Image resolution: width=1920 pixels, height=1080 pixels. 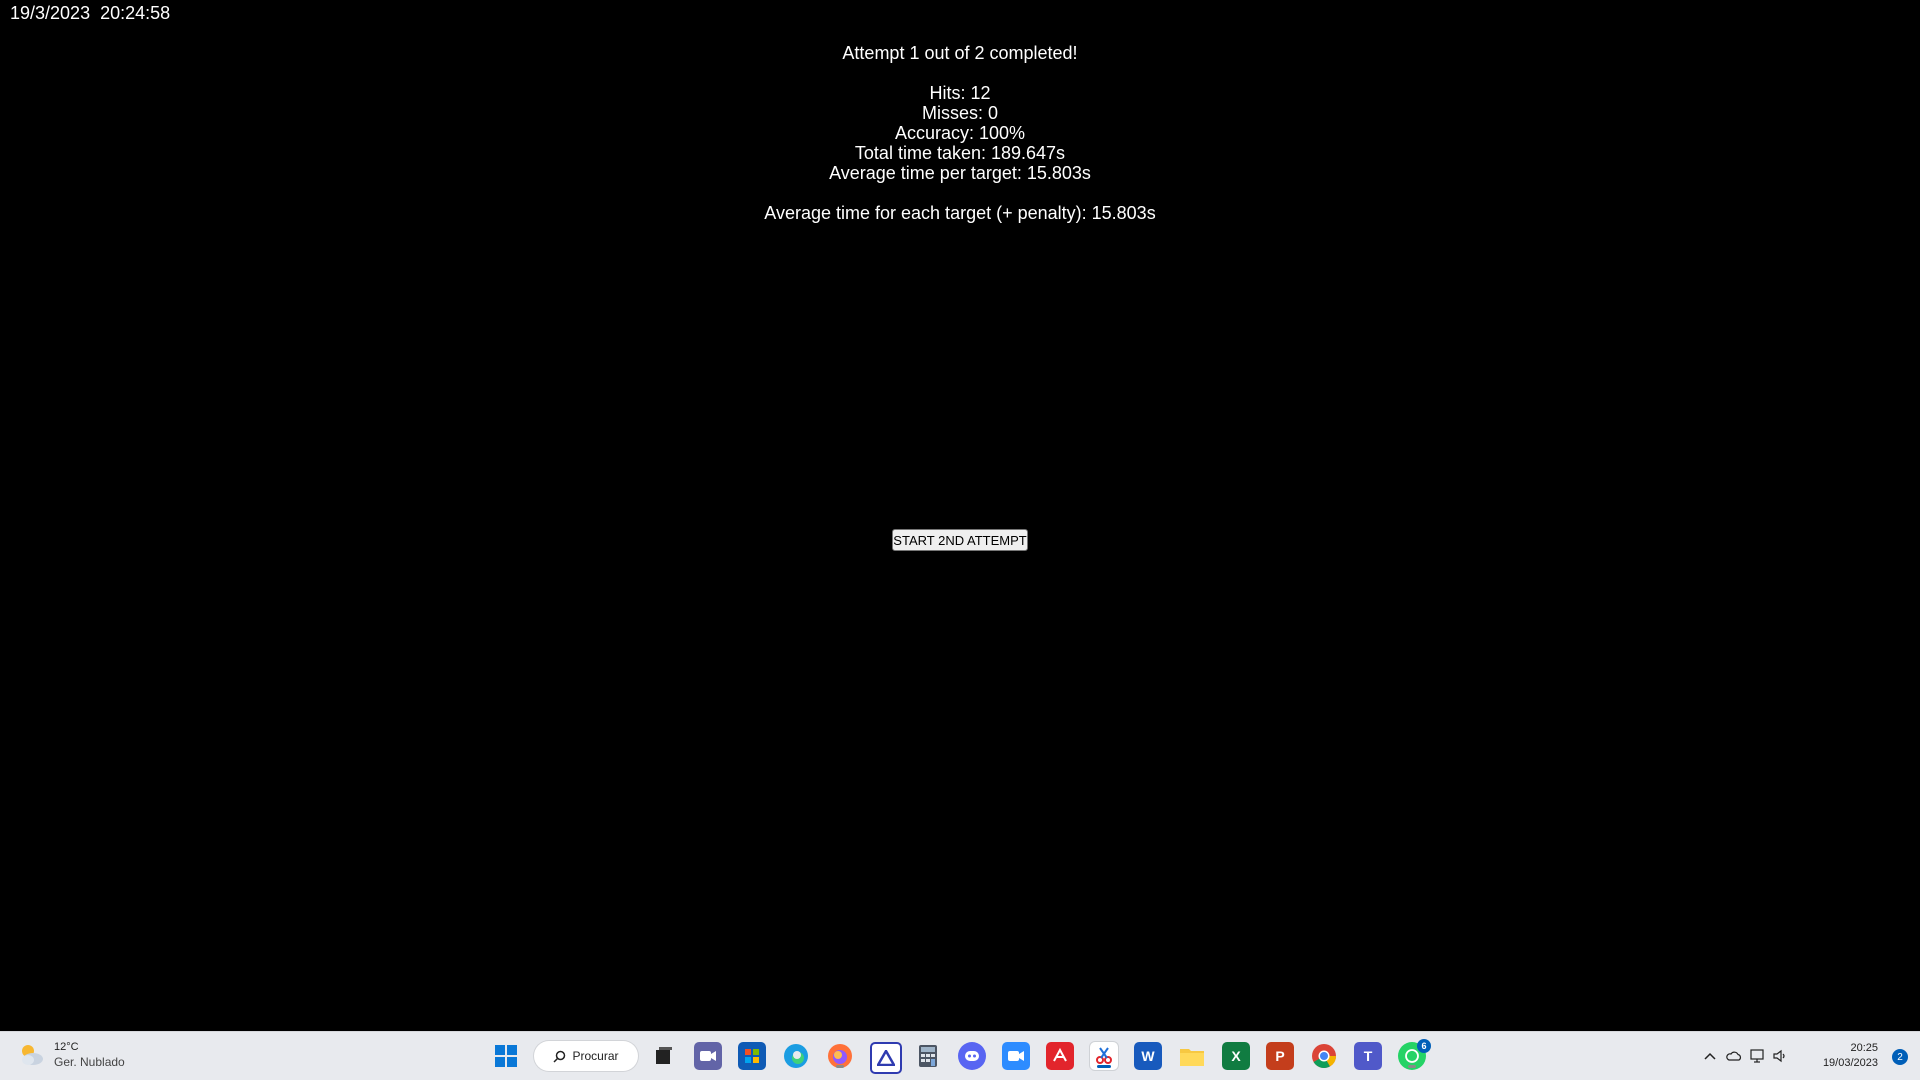 What do you see at coordinates (708, 1056) in the screenshot?
I see `chat-icon` at bounding box center [708, 1056].